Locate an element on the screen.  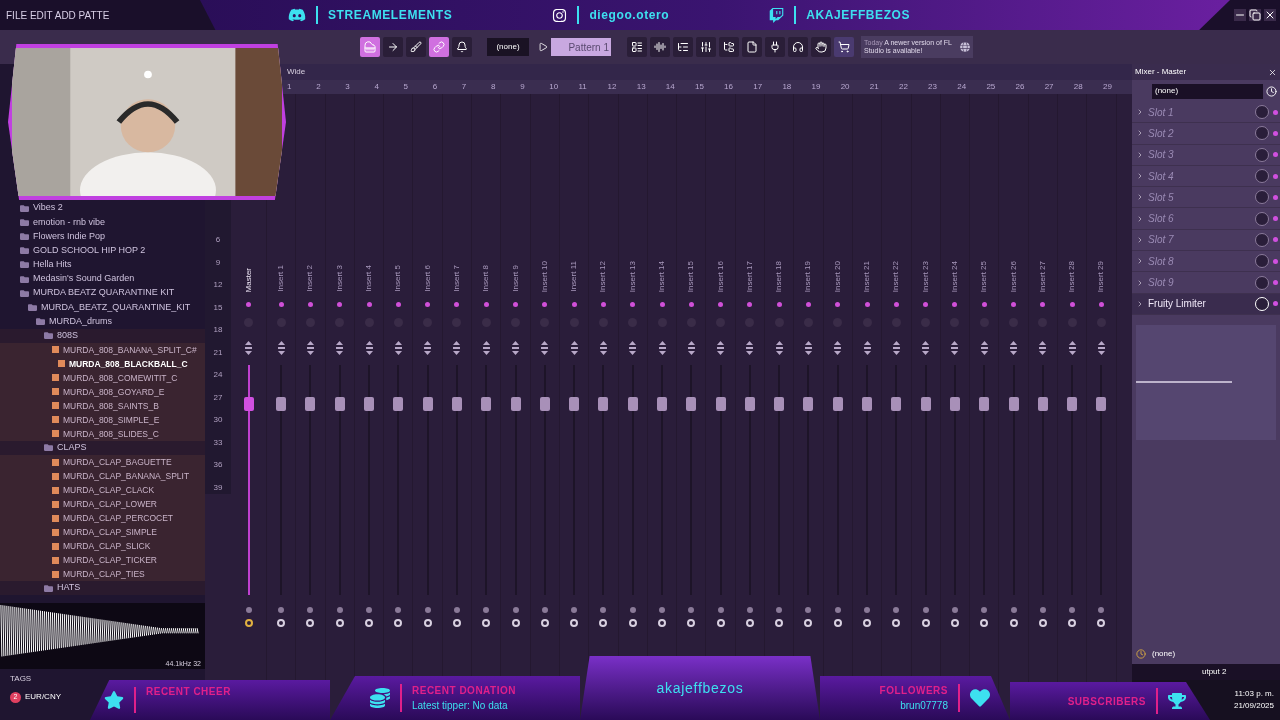
folder-item: emotion - rnb vibe is located at coordinates (102, 222).